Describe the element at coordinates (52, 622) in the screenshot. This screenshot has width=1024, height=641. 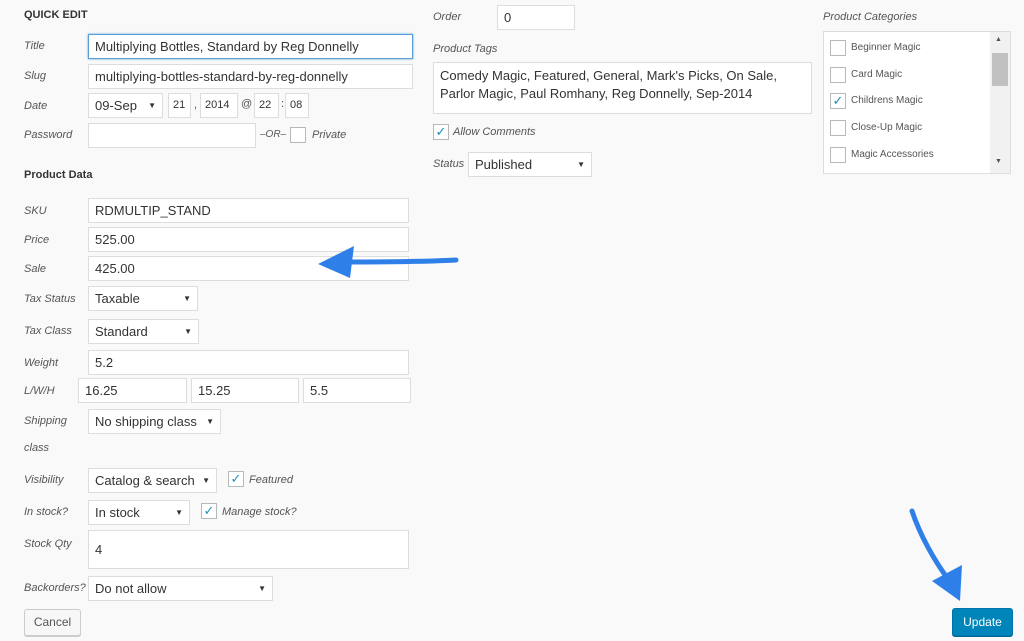
I see `cancel-button: Cancel` at that location.